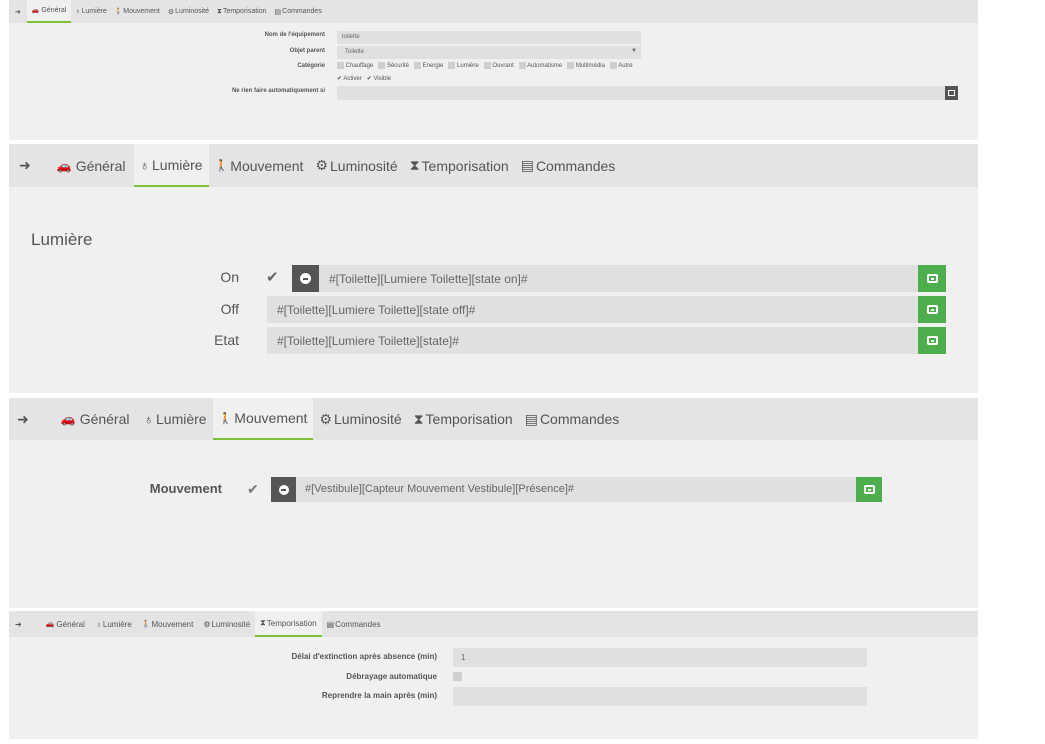 This screenshot has width=1045, height=744. I want to click on checkbox-label: Multimédia, so click(590, 66).